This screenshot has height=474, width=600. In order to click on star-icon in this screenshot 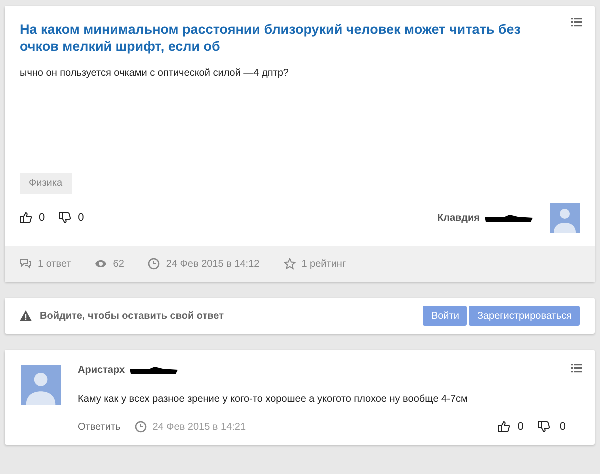, I will do `click(290, 264)`.